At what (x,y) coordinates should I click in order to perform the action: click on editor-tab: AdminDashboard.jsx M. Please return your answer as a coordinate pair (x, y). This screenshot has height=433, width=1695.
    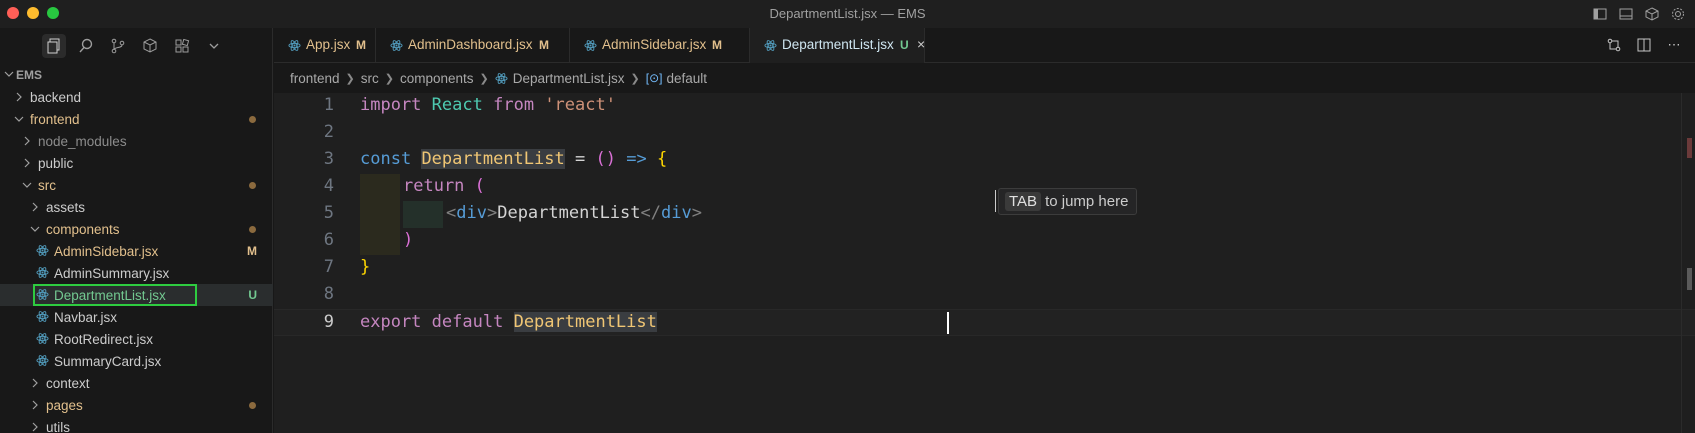
    Looking at the image, I should click on (473, 45).